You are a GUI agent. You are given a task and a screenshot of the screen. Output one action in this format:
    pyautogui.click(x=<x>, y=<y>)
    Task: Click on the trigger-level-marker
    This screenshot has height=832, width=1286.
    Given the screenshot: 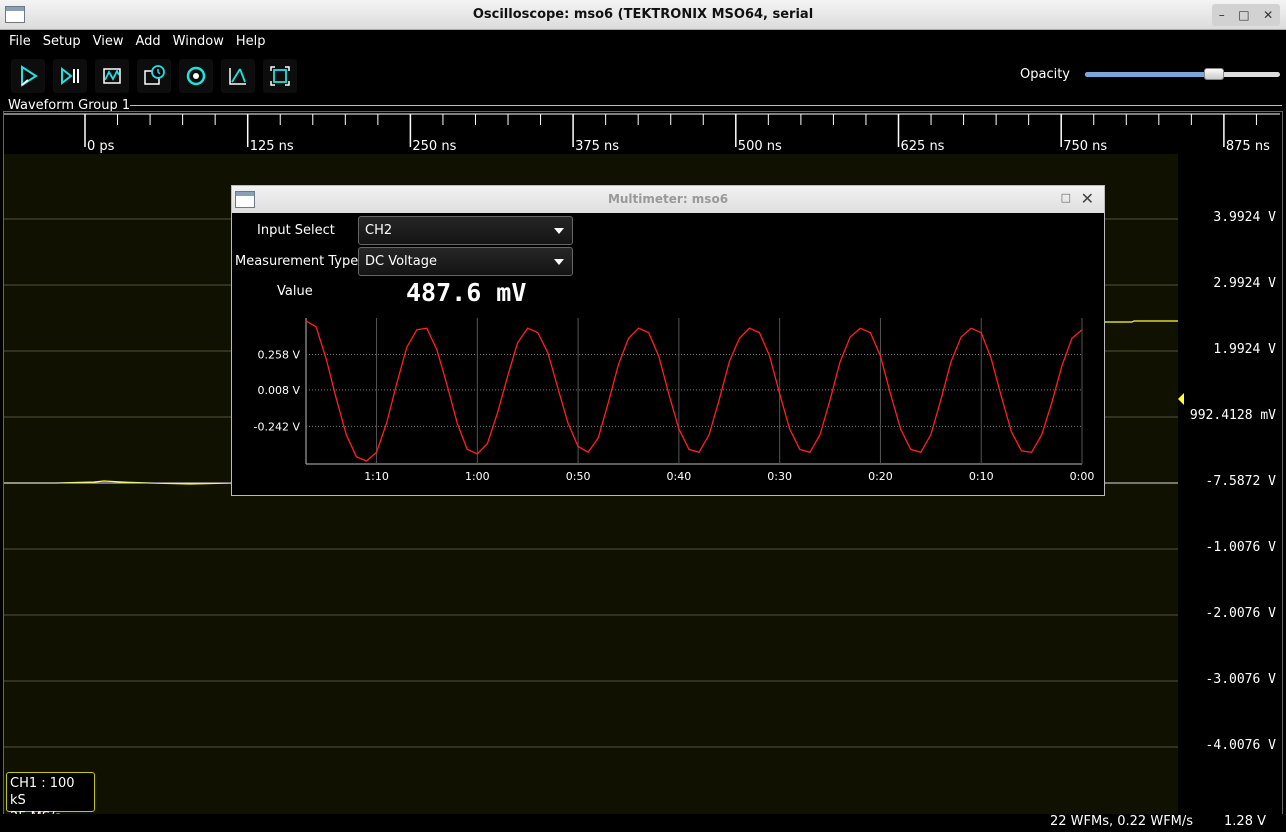 What is the action you would take?
    pyautogui.click(x=1181, y=399)
    